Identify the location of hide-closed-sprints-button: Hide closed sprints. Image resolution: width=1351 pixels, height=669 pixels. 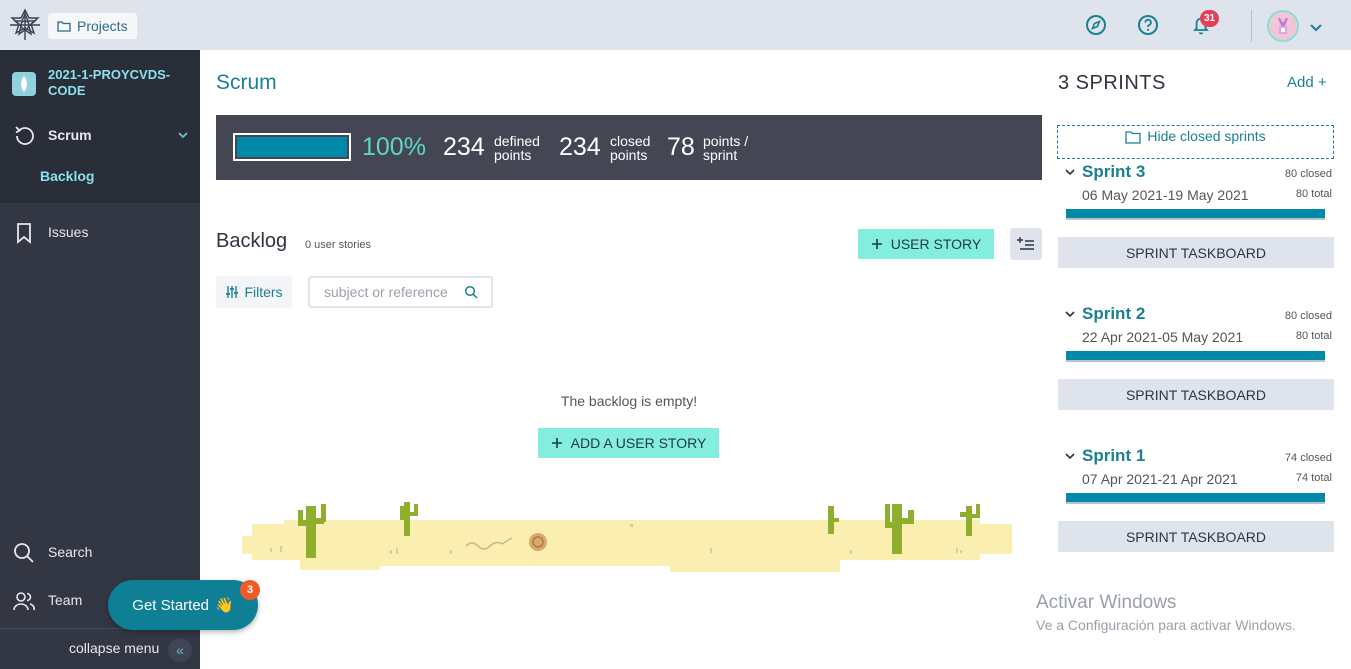
(1195, 142).